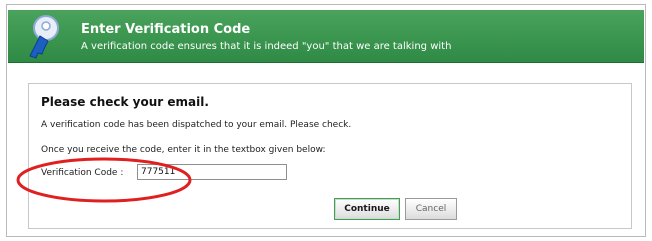 Image resolution: width=652 pixels, height=241 pixels. What do you see at coordinates (44, 37) in the screenshot?
I see `key-icon` at bounding box center [44, 37].